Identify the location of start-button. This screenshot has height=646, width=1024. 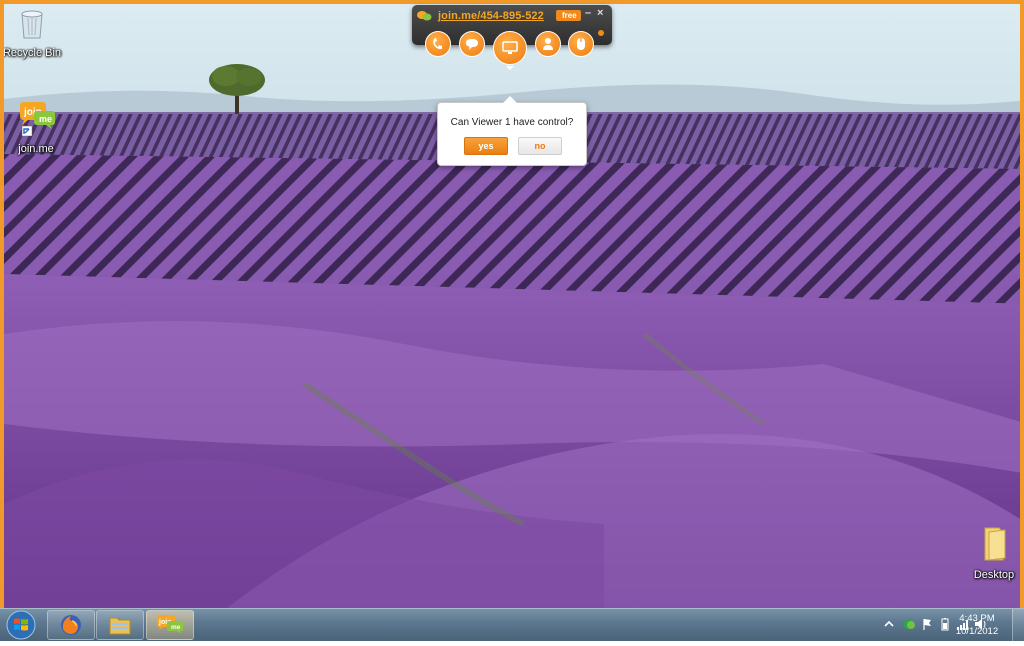
(21, 625).